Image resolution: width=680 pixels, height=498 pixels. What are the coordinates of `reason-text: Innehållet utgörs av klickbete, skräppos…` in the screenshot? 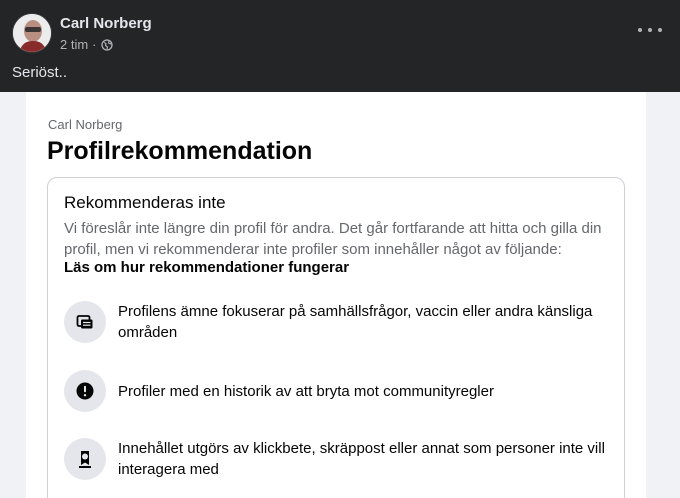 It's located at (361, 459).